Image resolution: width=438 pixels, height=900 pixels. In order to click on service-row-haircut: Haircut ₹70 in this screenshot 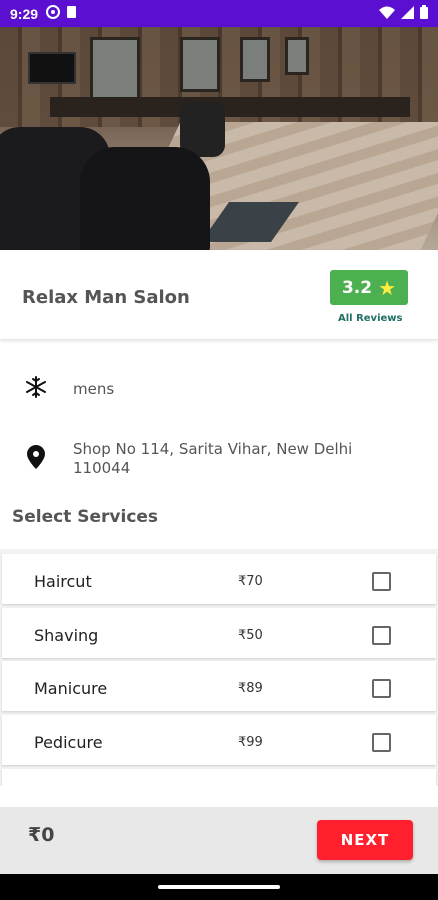, I will do `click(219, 579)`.